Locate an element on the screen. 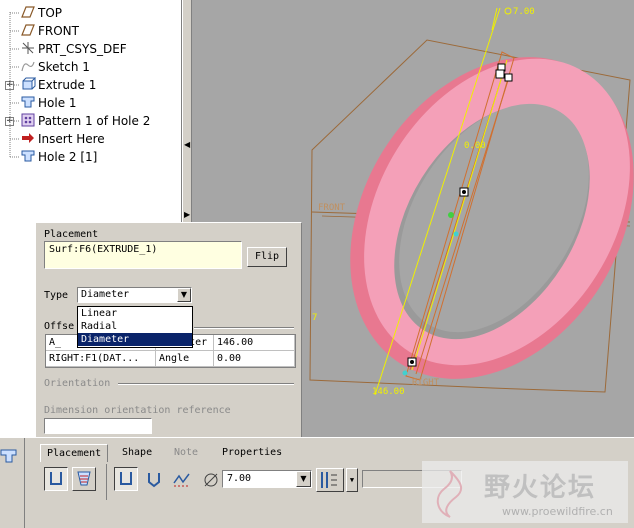 Image resolution: width=634 pixels, height=528 pixels. sketch-icon is located at coordinates (28, 66).